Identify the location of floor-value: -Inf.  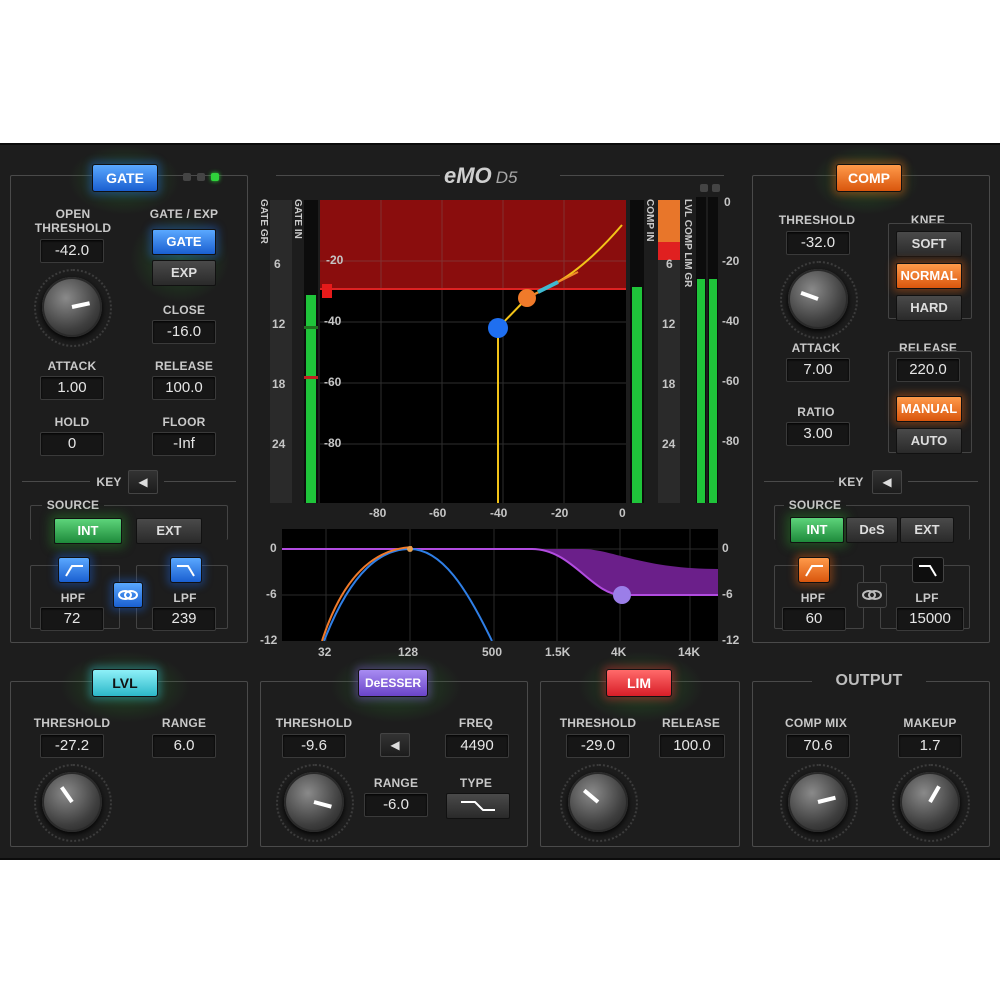
(184, 444).